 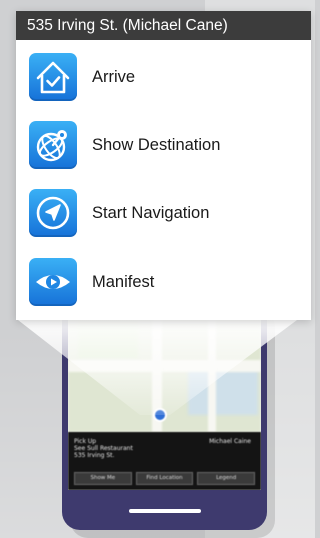 What do you see at coordinates (53, 282) in the screenshot?
I see `eye-icon` at bounding box center [53, 282].